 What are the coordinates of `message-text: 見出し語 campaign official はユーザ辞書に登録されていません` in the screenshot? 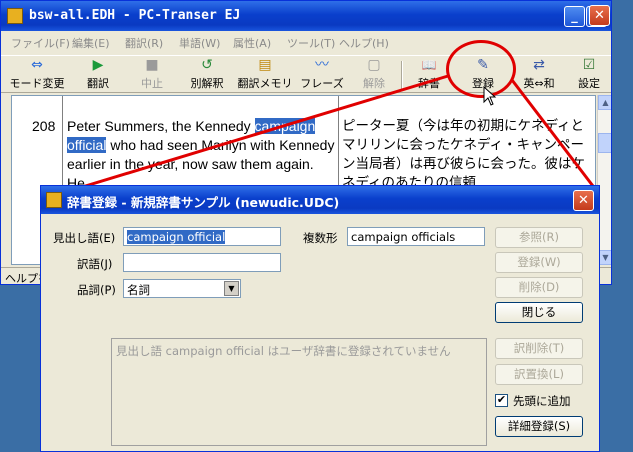 It's located at (283, 351).